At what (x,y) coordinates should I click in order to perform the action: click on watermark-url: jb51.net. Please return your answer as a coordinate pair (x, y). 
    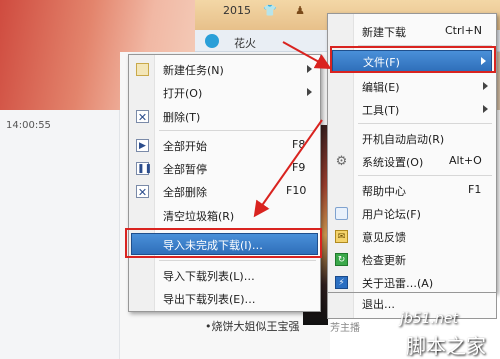
    Looking at the image, I should click on (429, 319).